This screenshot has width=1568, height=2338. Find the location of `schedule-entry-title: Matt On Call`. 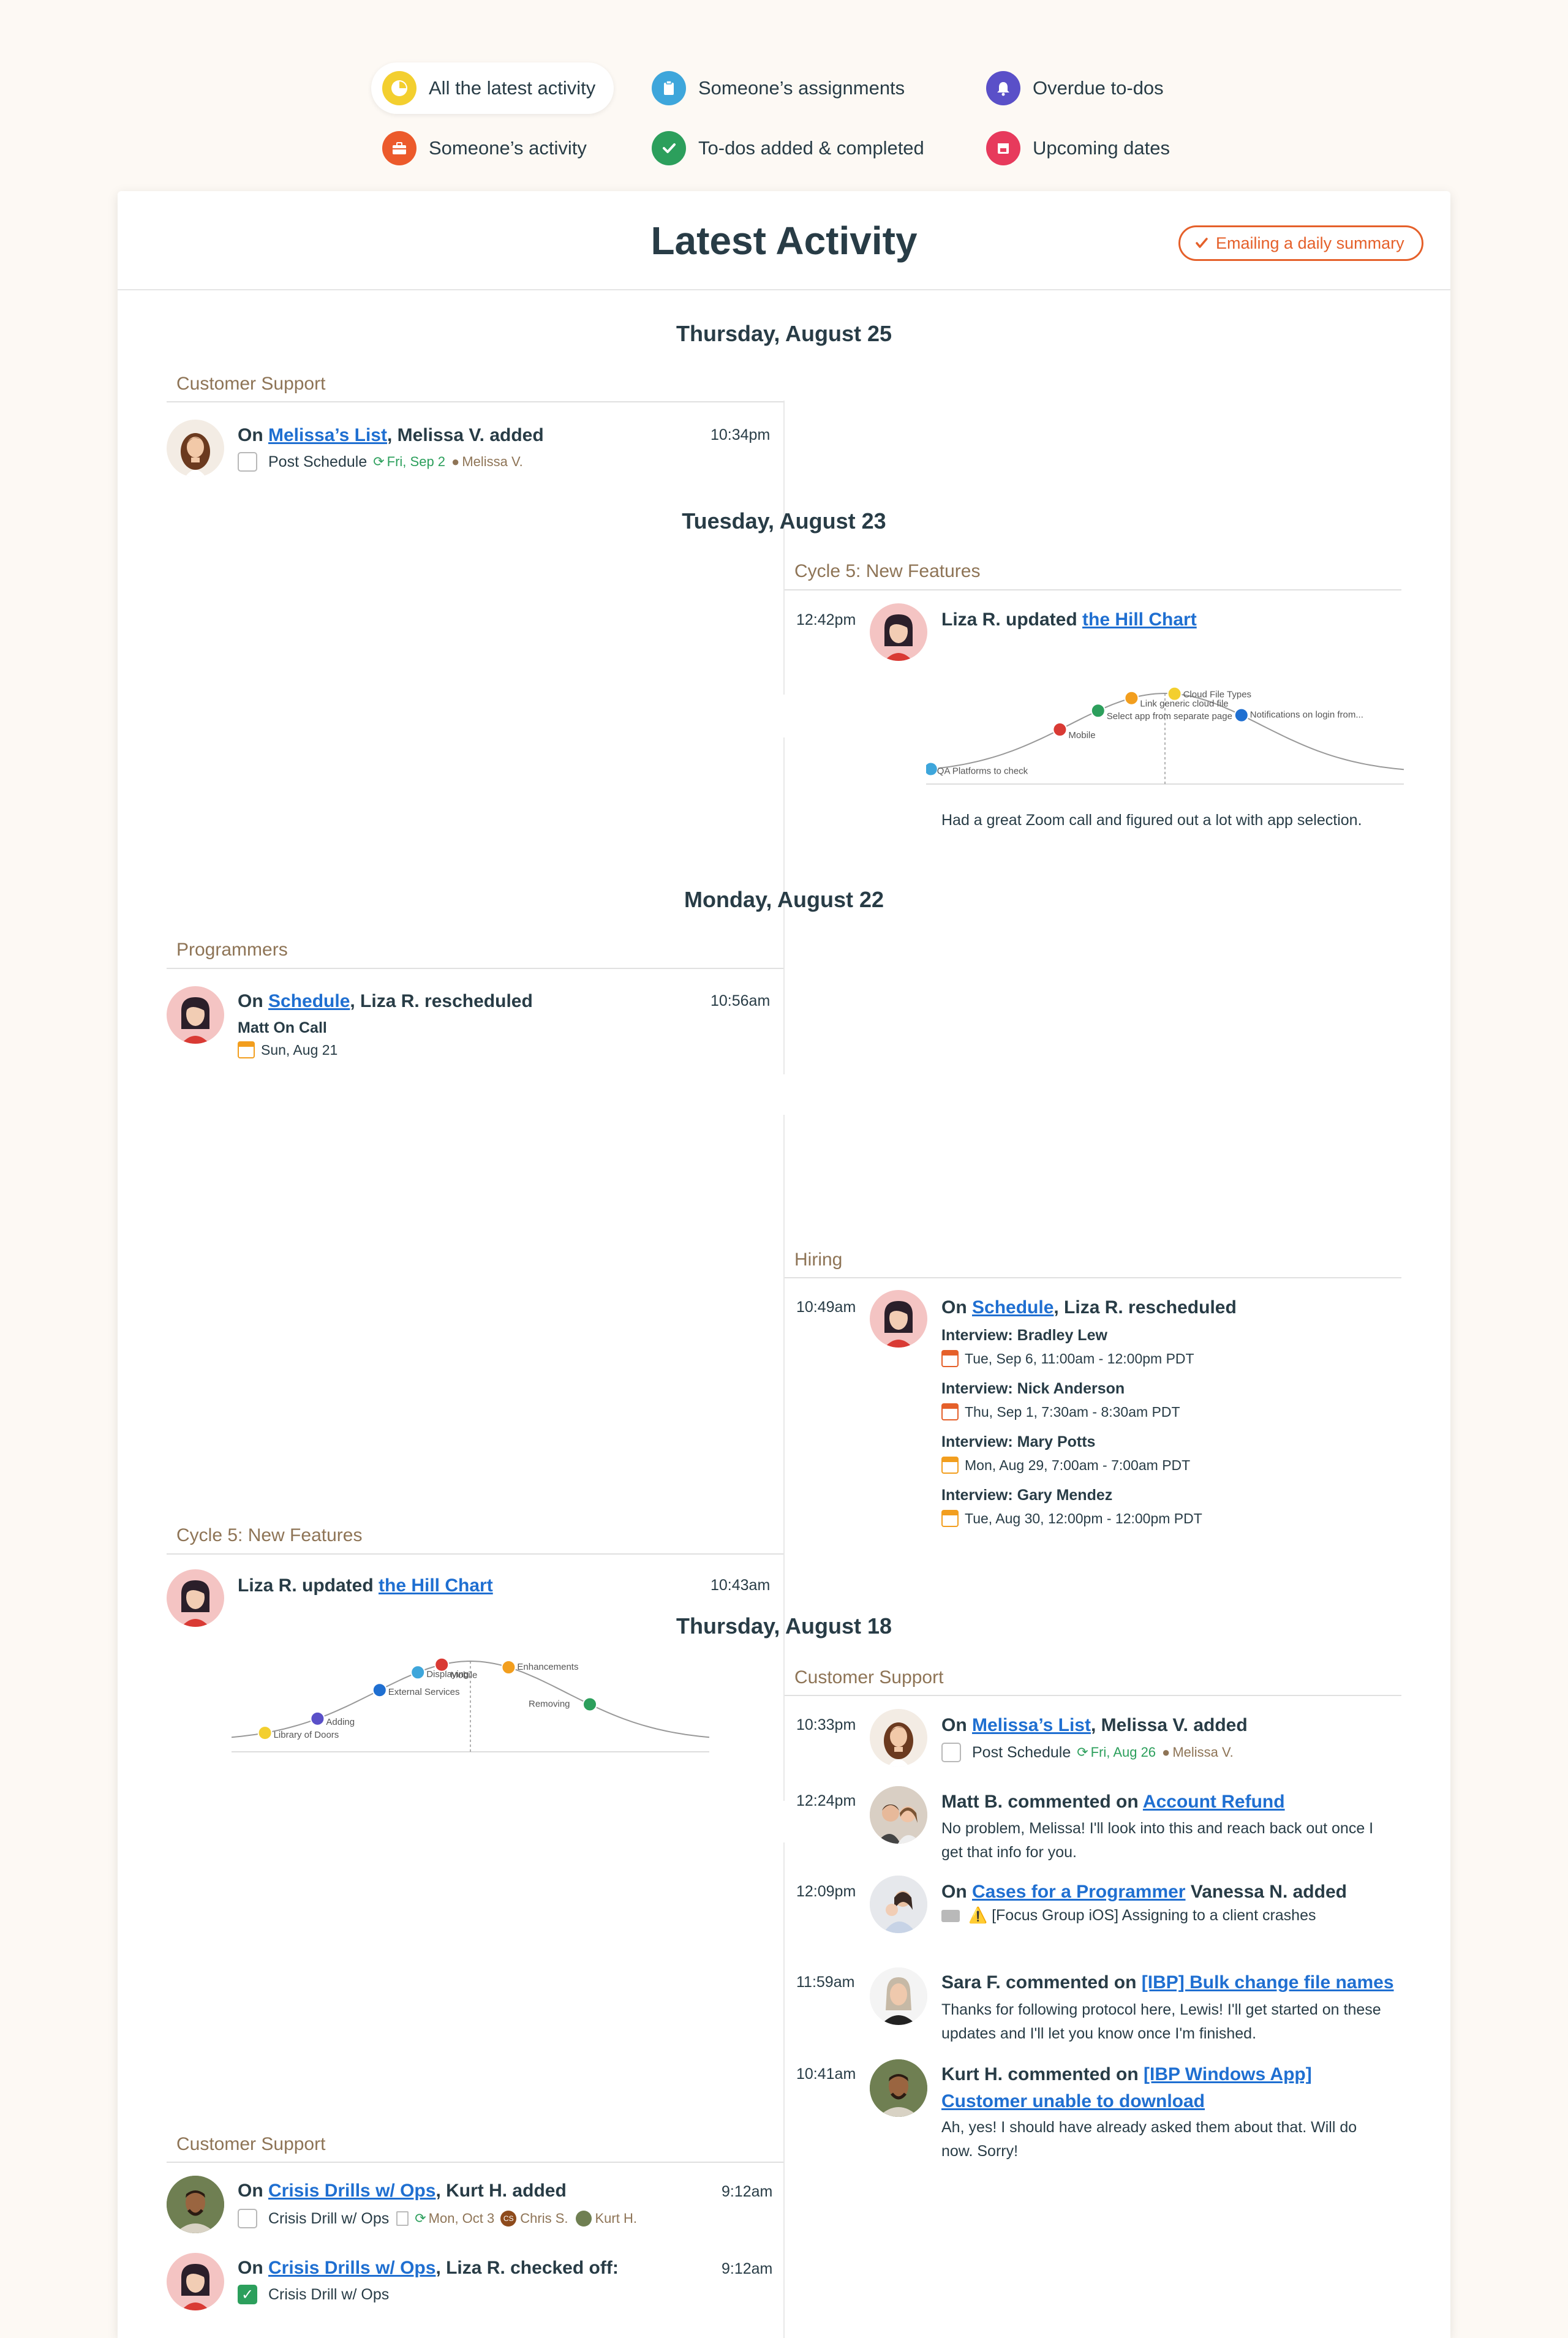

schedule-entry-title: Matt On Call is located at coordinates (282, 1028).